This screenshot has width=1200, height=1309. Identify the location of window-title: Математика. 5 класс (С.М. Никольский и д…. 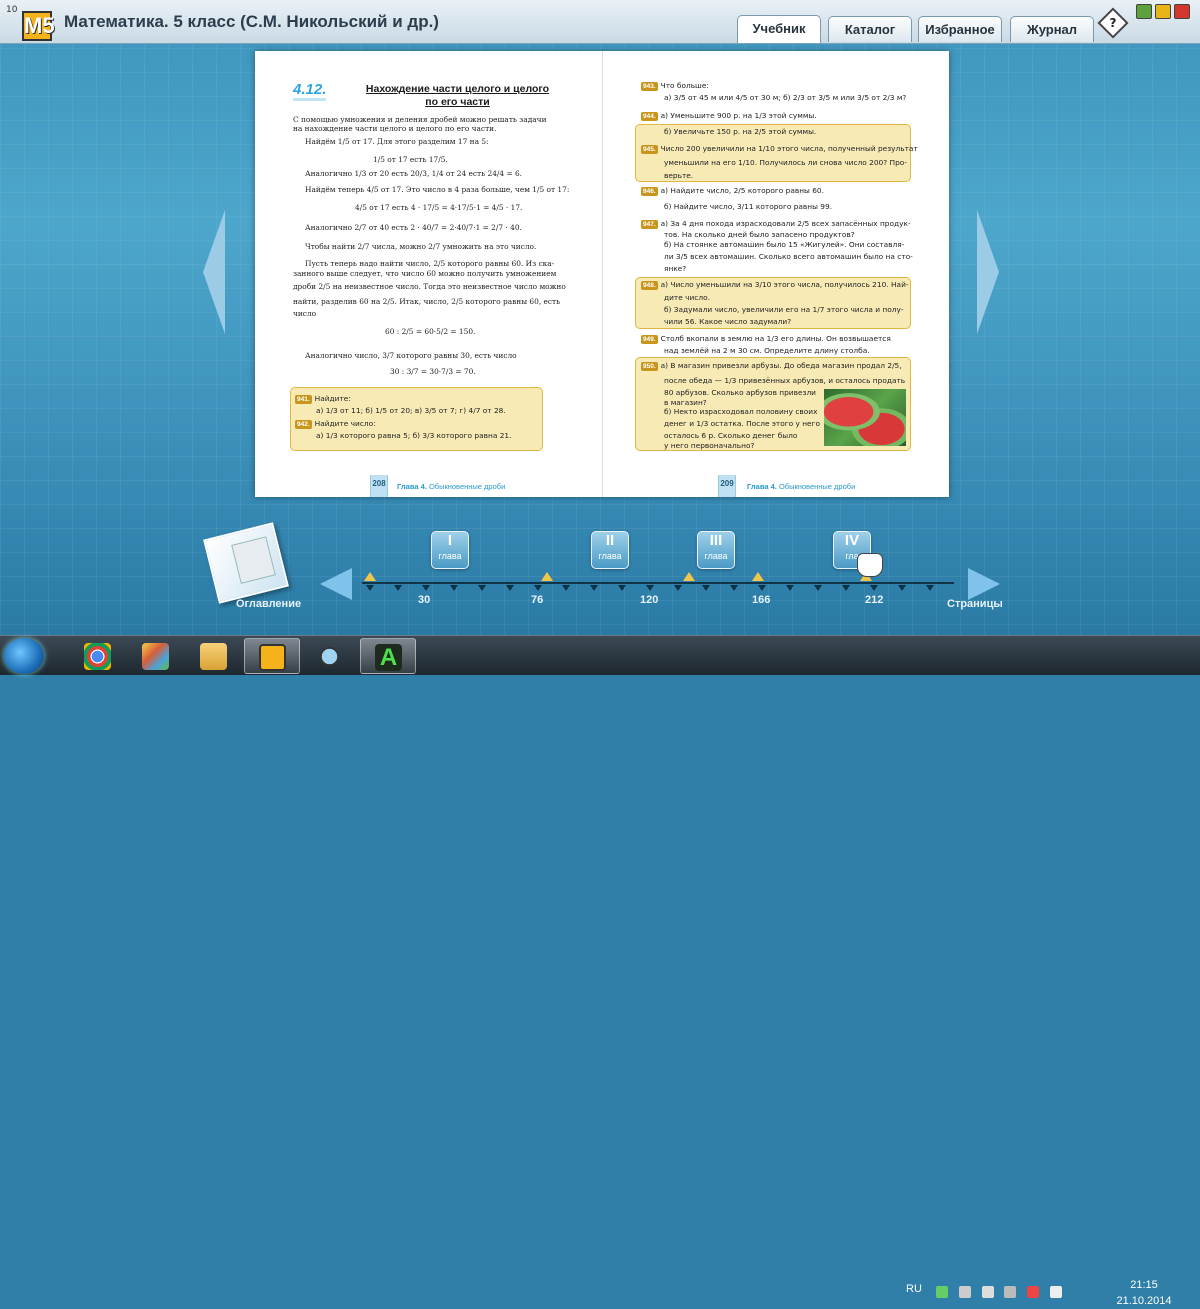
(251, 21).